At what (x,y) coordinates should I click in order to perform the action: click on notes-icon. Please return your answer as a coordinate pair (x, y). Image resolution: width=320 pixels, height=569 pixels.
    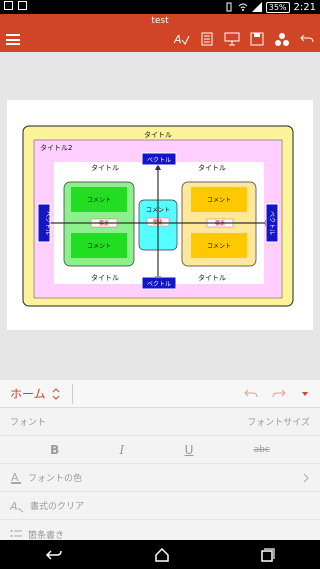
    Looking at the image, I should click on (207, 39).